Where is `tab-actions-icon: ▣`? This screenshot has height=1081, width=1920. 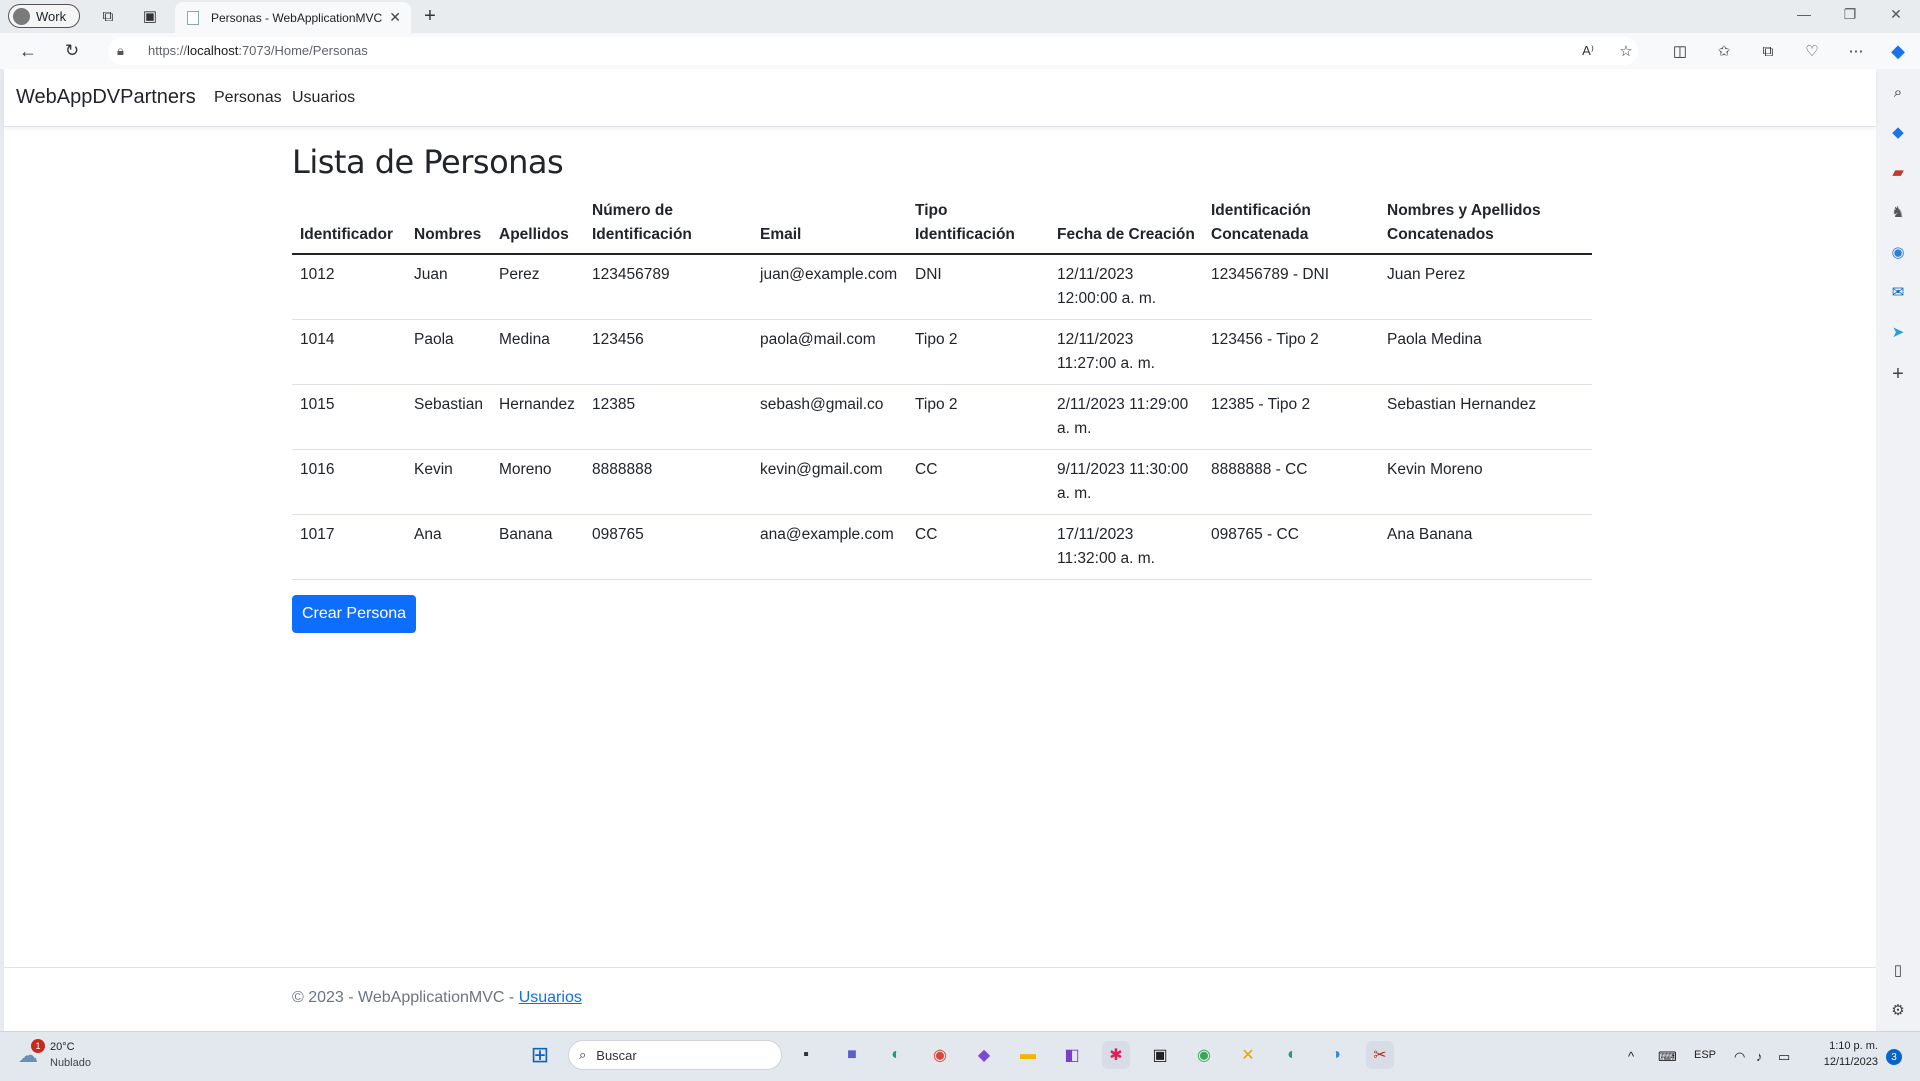
tab-actions-icon: ▣ is located at coordinates (150, 16).